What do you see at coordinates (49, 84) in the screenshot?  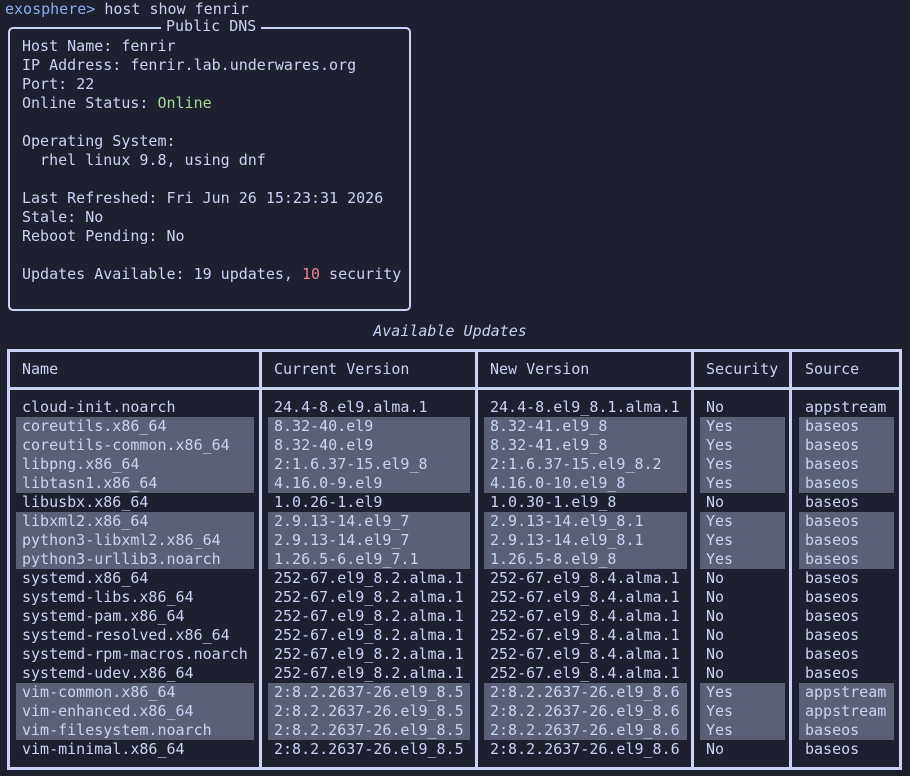 I see `port-label: Port:` at bounding box center [49, 84].